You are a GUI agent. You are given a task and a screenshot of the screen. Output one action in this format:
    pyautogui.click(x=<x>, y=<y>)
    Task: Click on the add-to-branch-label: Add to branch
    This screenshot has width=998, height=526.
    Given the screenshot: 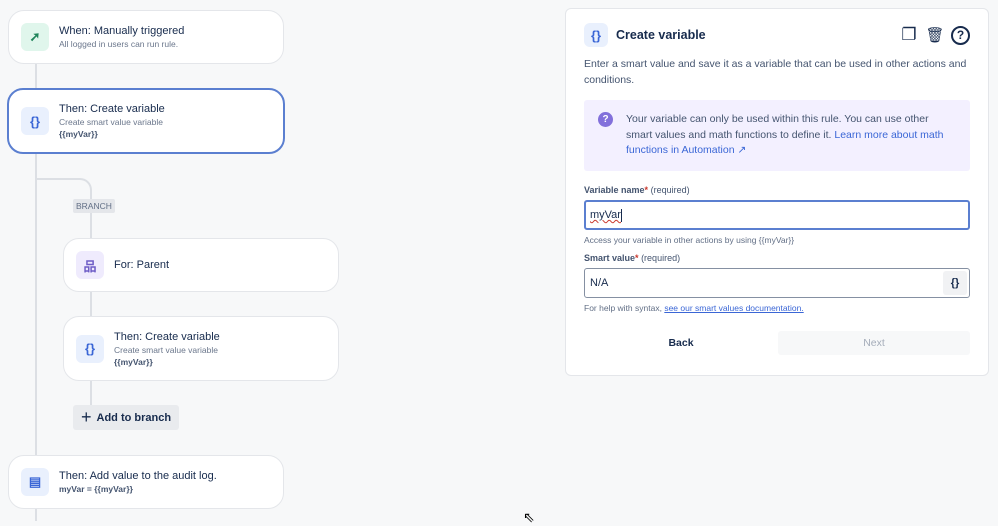 What is the action you would take?
    pyautogui.click(x=134, y=417)
    